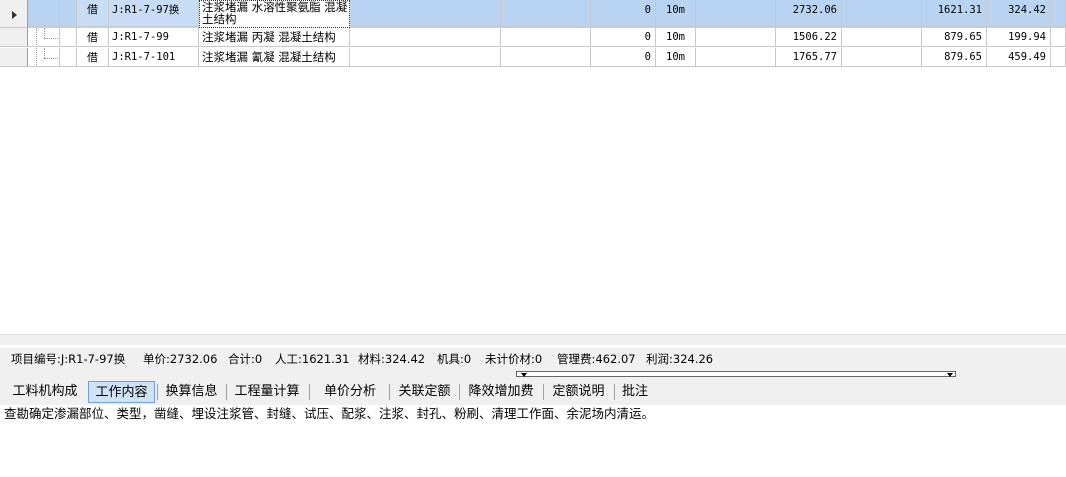  Describe the element at coordinates (180, 359) in the screenshot. I see `info-unit-price: 单价:2732.06` at that location.